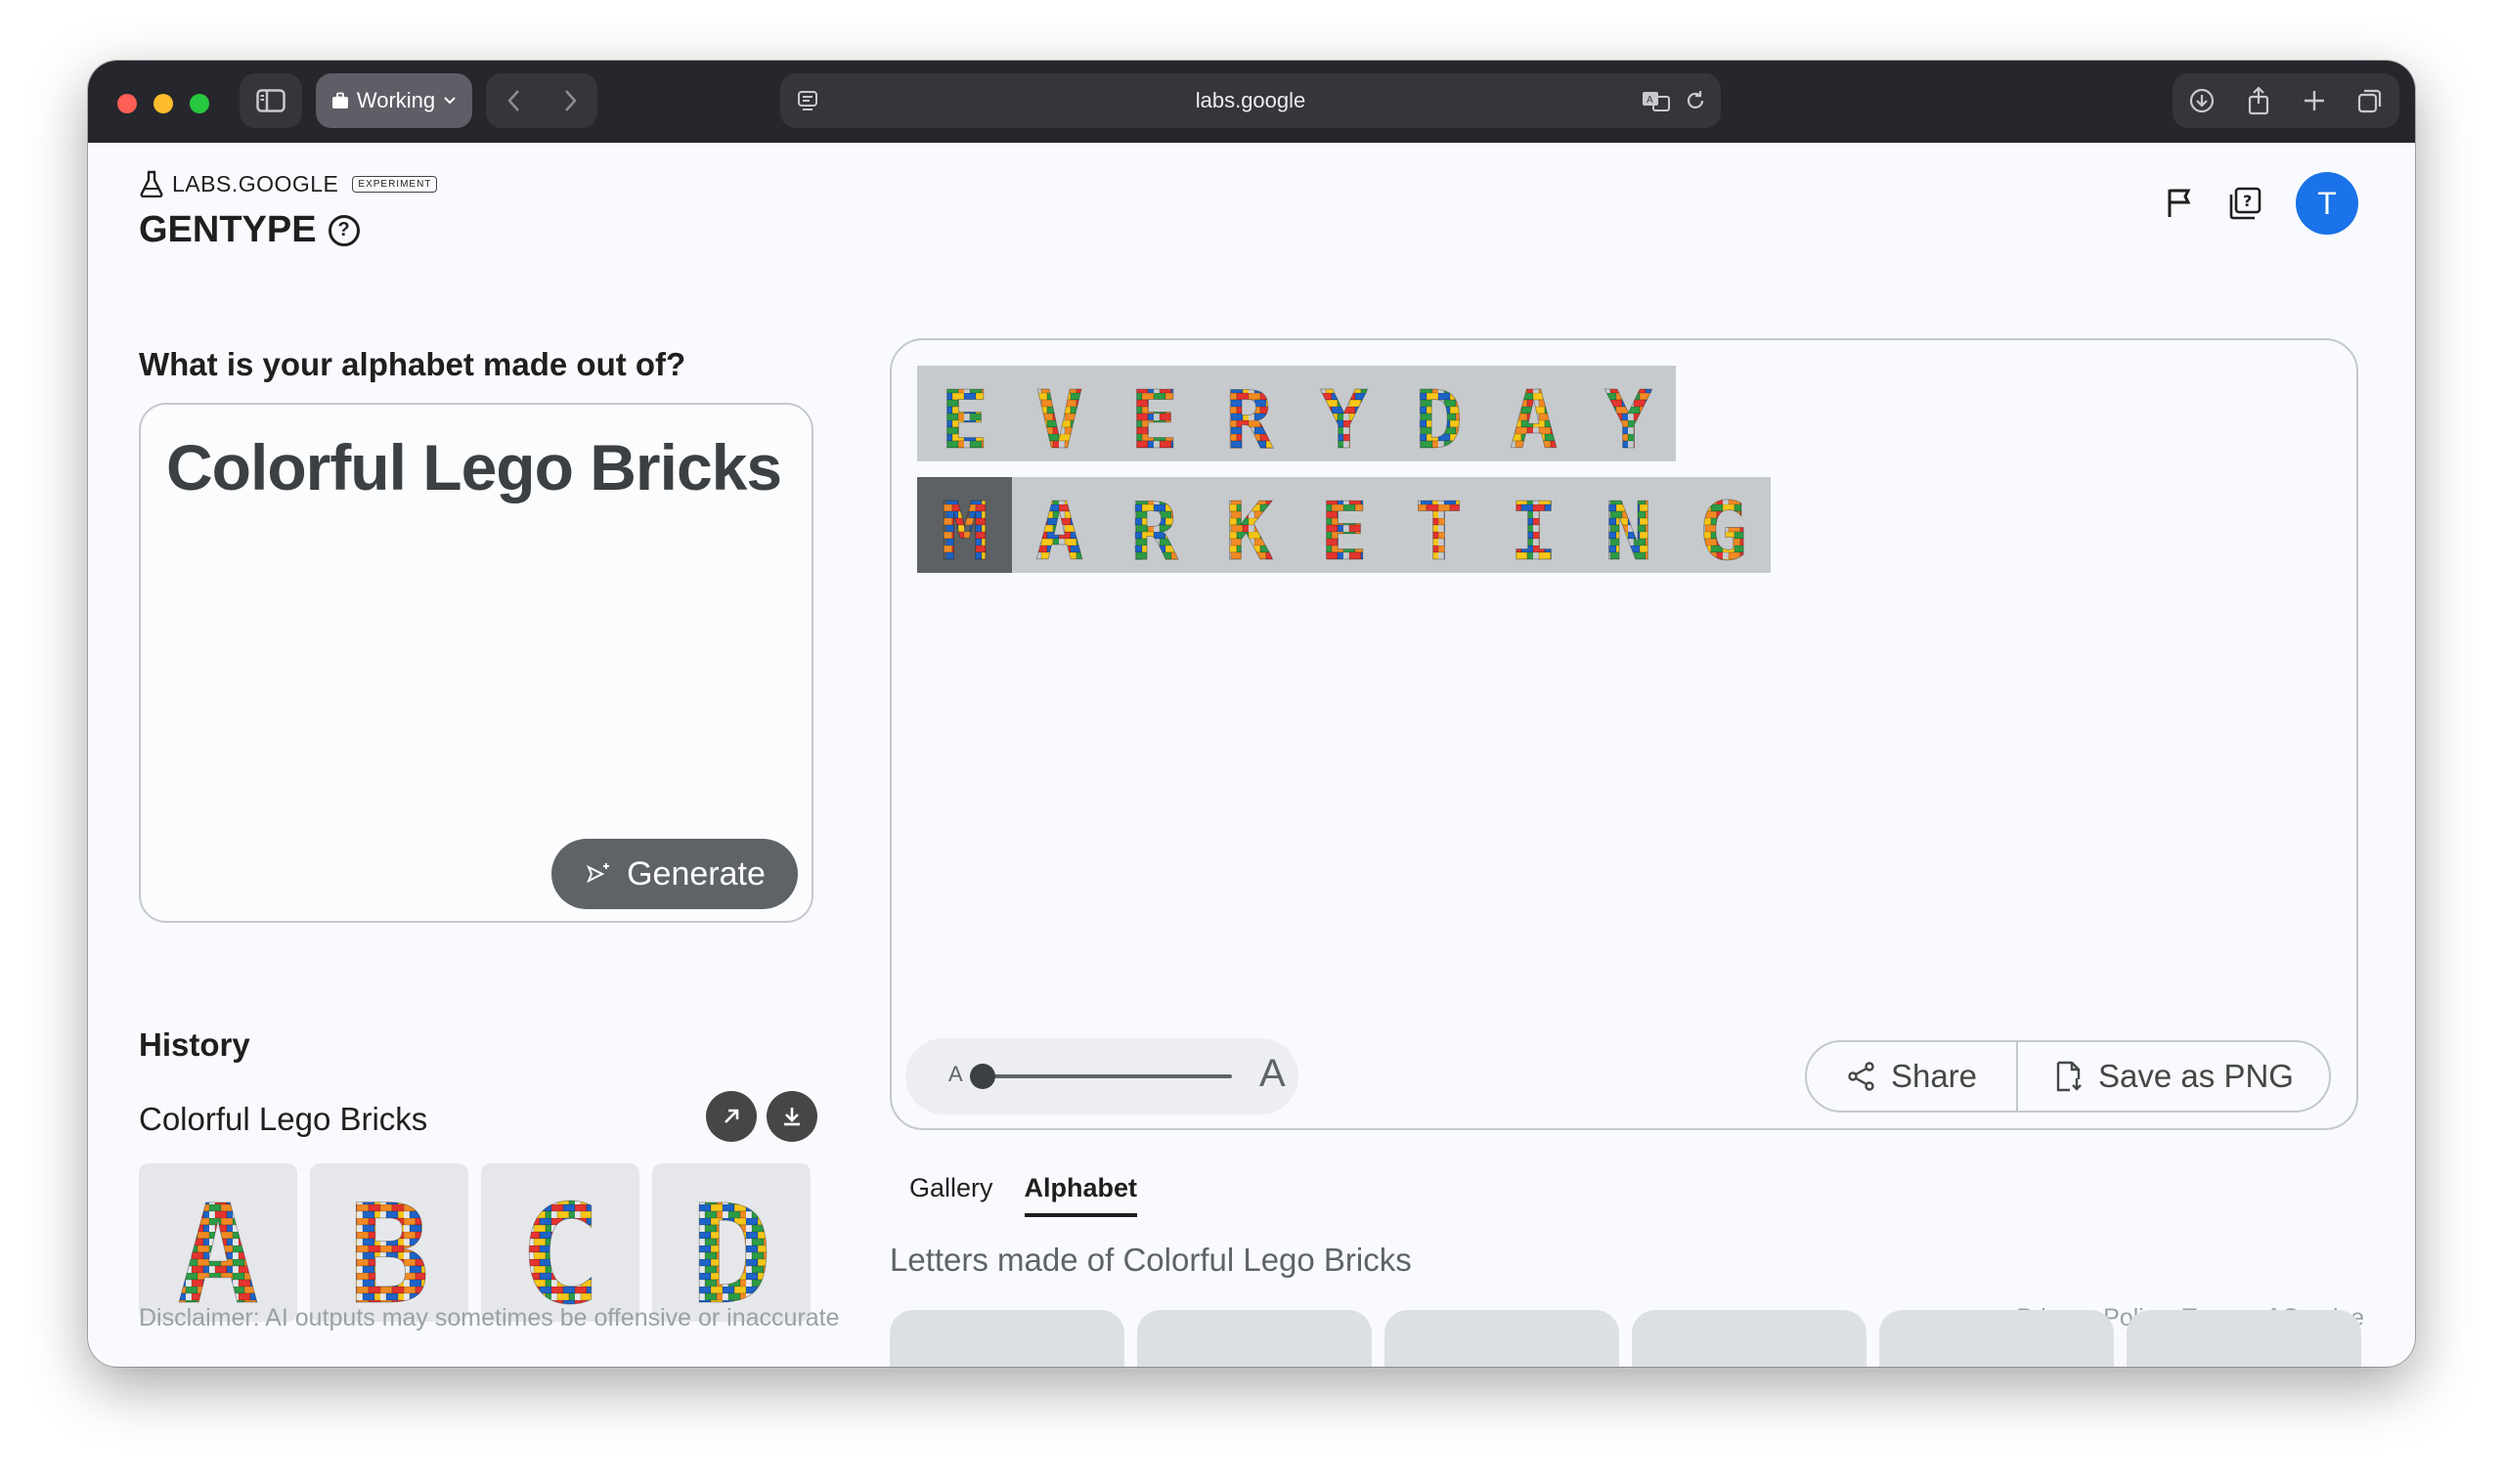 This screenshot has height=1484, width=2503. What do you see at coordinates (2196, 1076) in the screenshot?
I see `save-label: Save as PNG` at bounding box center [2196, 1076].